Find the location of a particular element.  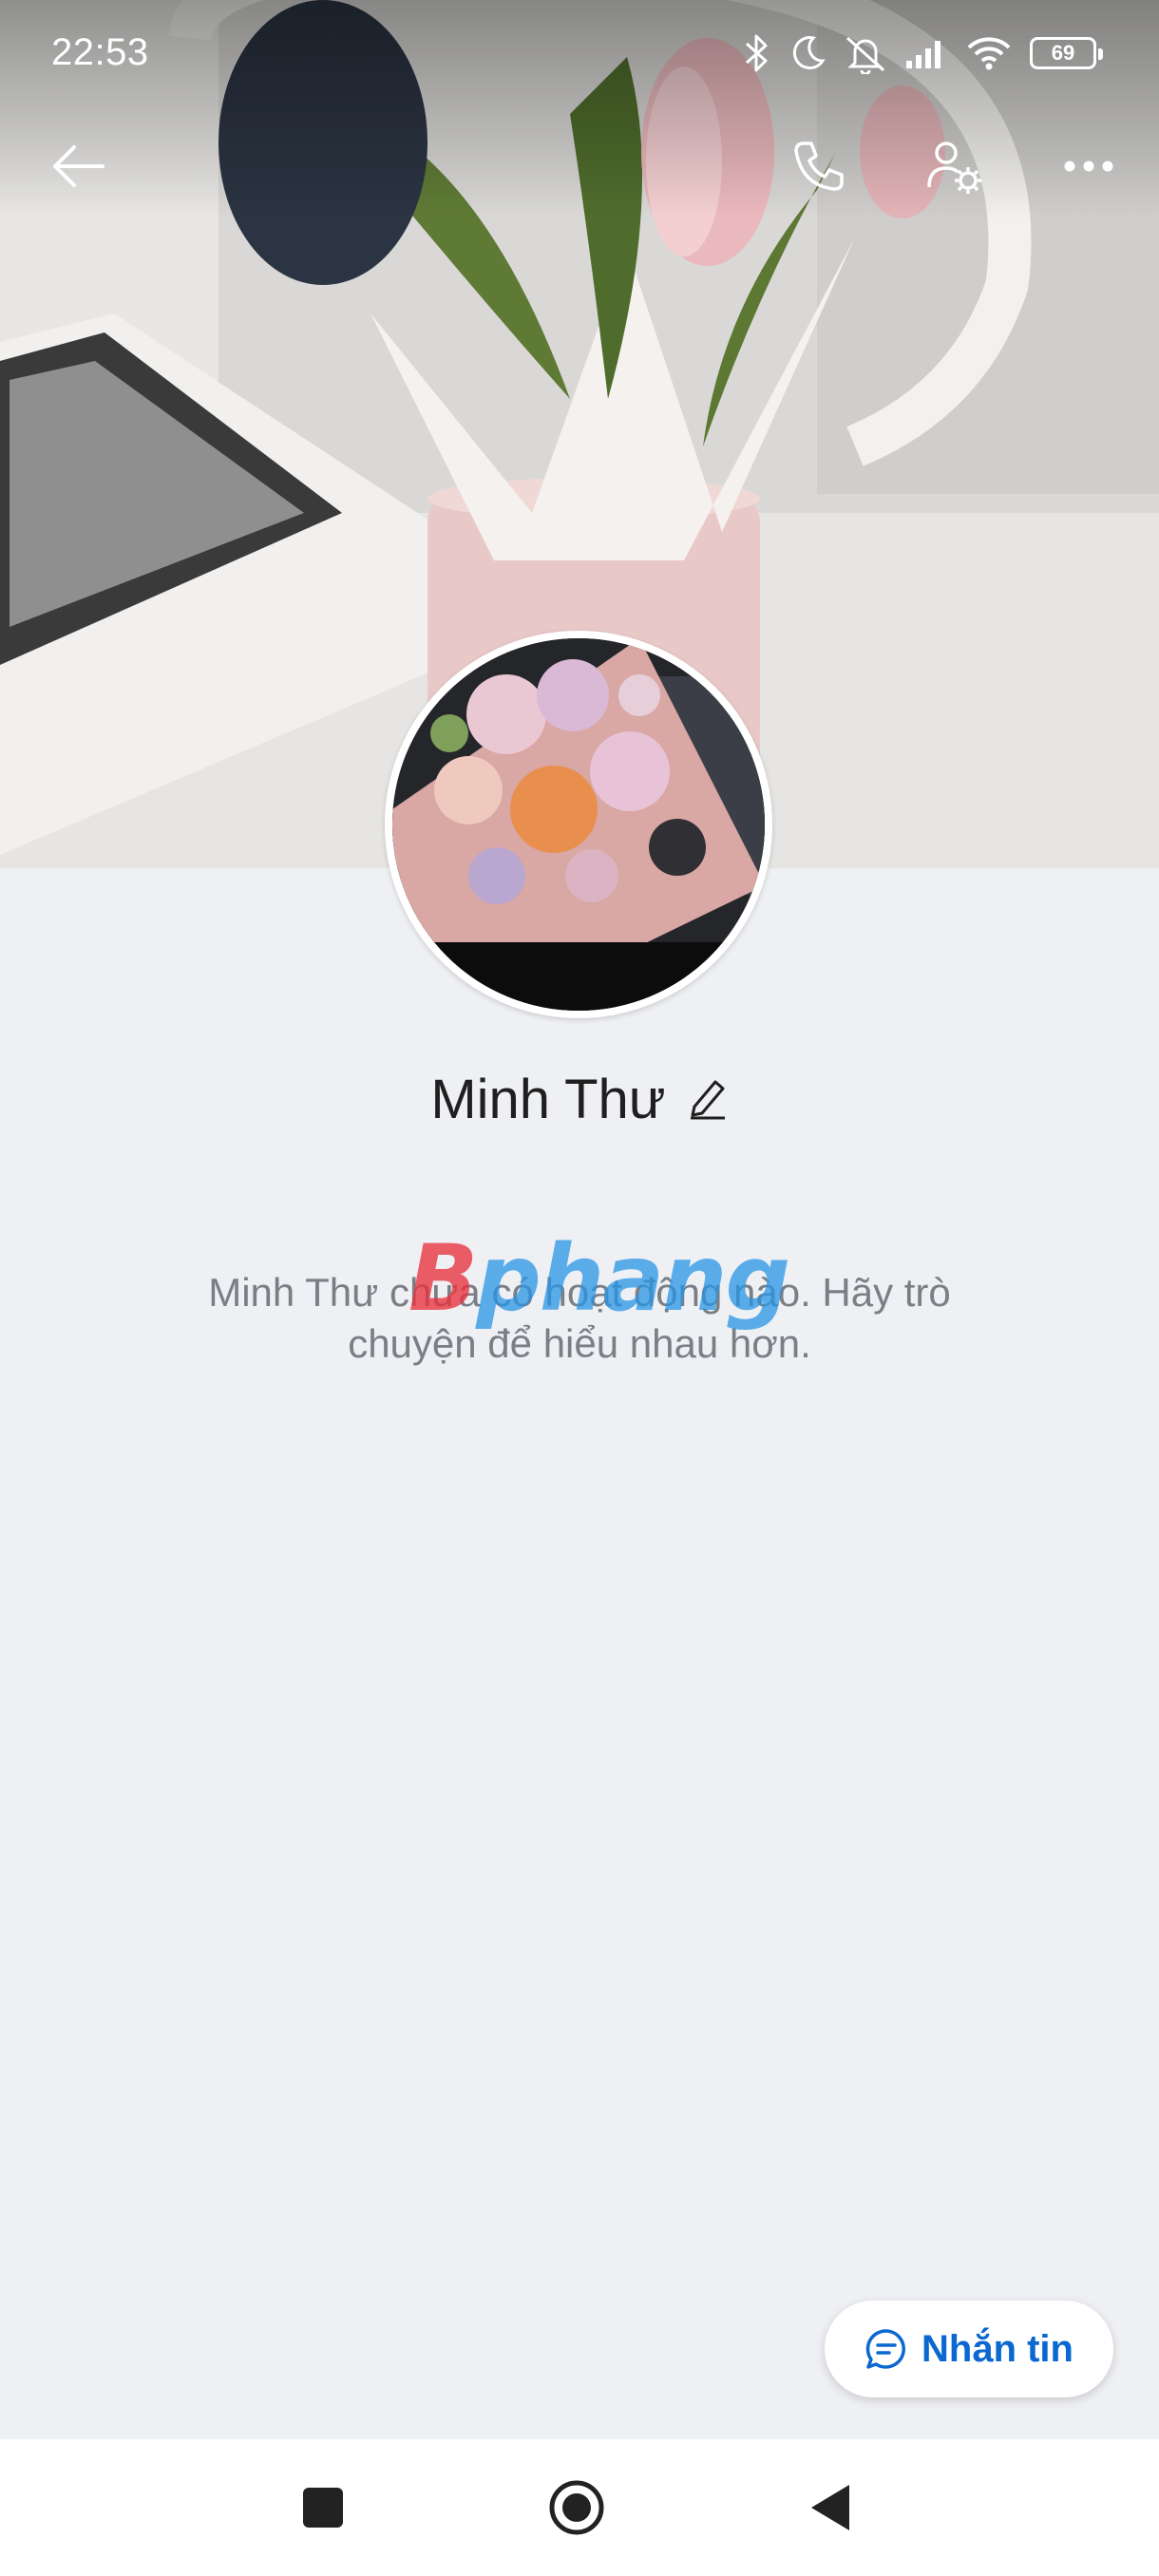

avatar-image is located at coordinates (578, 824).